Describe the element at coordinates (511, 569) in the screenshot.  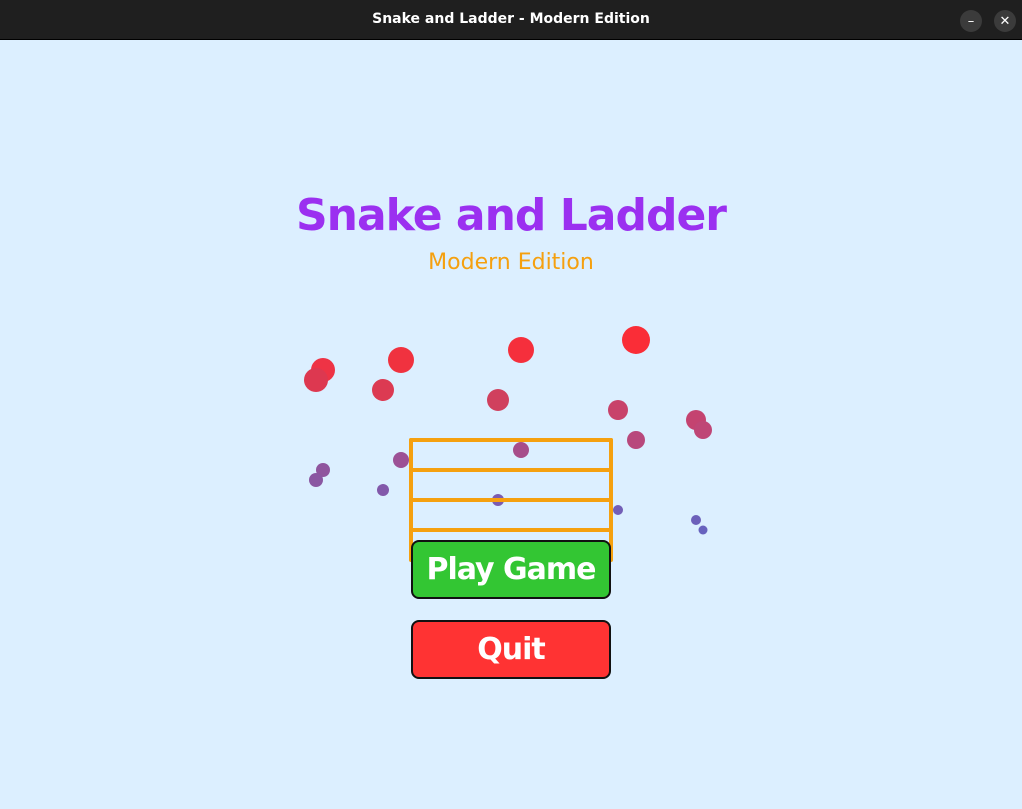
I see `play-game-button: Play Game` at that location.